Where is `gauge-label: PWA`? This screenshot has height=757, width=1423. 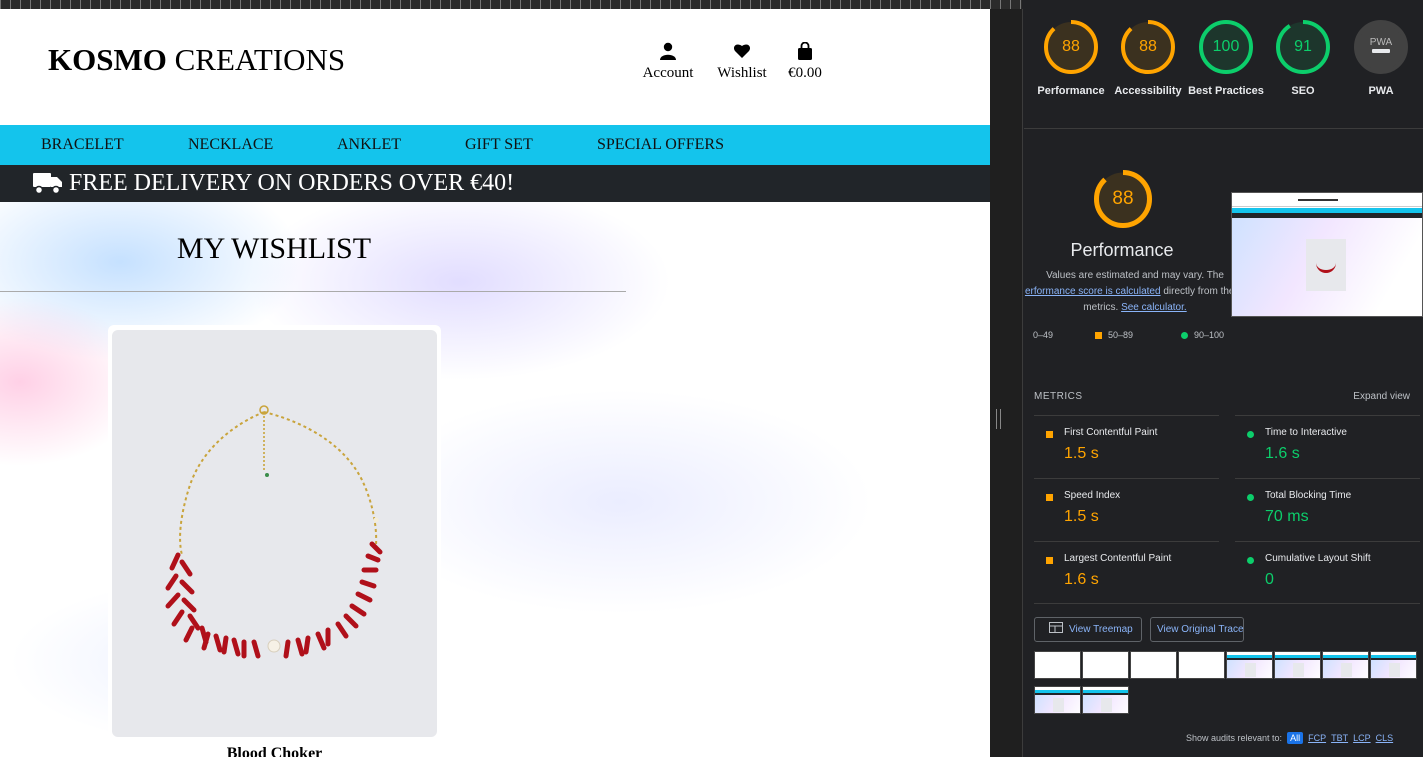 gauge-label: PWA is located at coordinates (1381, 91).